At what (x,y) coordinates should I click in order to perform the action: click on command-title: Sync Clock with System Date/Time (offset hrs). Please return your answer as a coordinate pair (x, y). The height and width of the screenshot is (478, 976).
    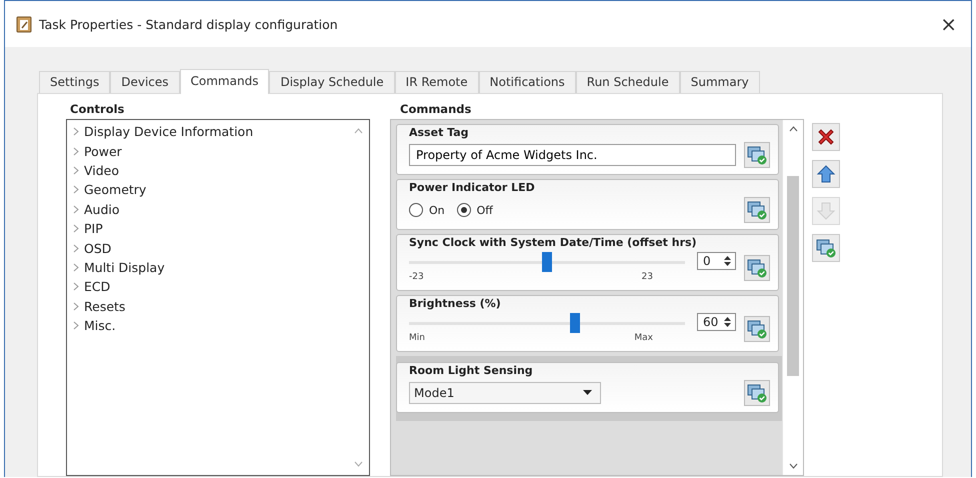
    Looking at the image, I should click on (553, 242).